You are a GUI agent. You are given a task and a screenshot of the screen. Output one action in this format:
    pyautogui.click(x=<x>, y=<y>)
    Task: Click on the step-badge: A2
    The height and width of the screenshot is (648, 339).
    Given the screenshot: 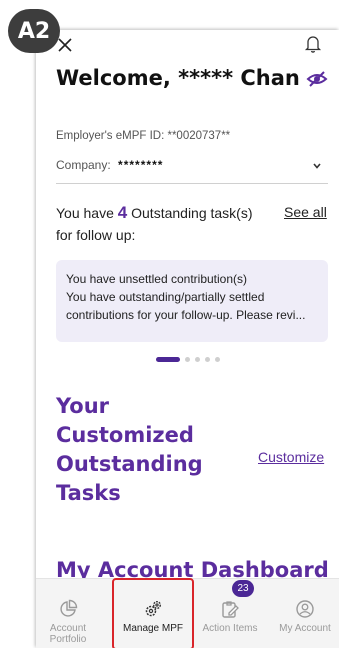 What is the action you would take?
    pyautogui.click(x=34, y=31)
    